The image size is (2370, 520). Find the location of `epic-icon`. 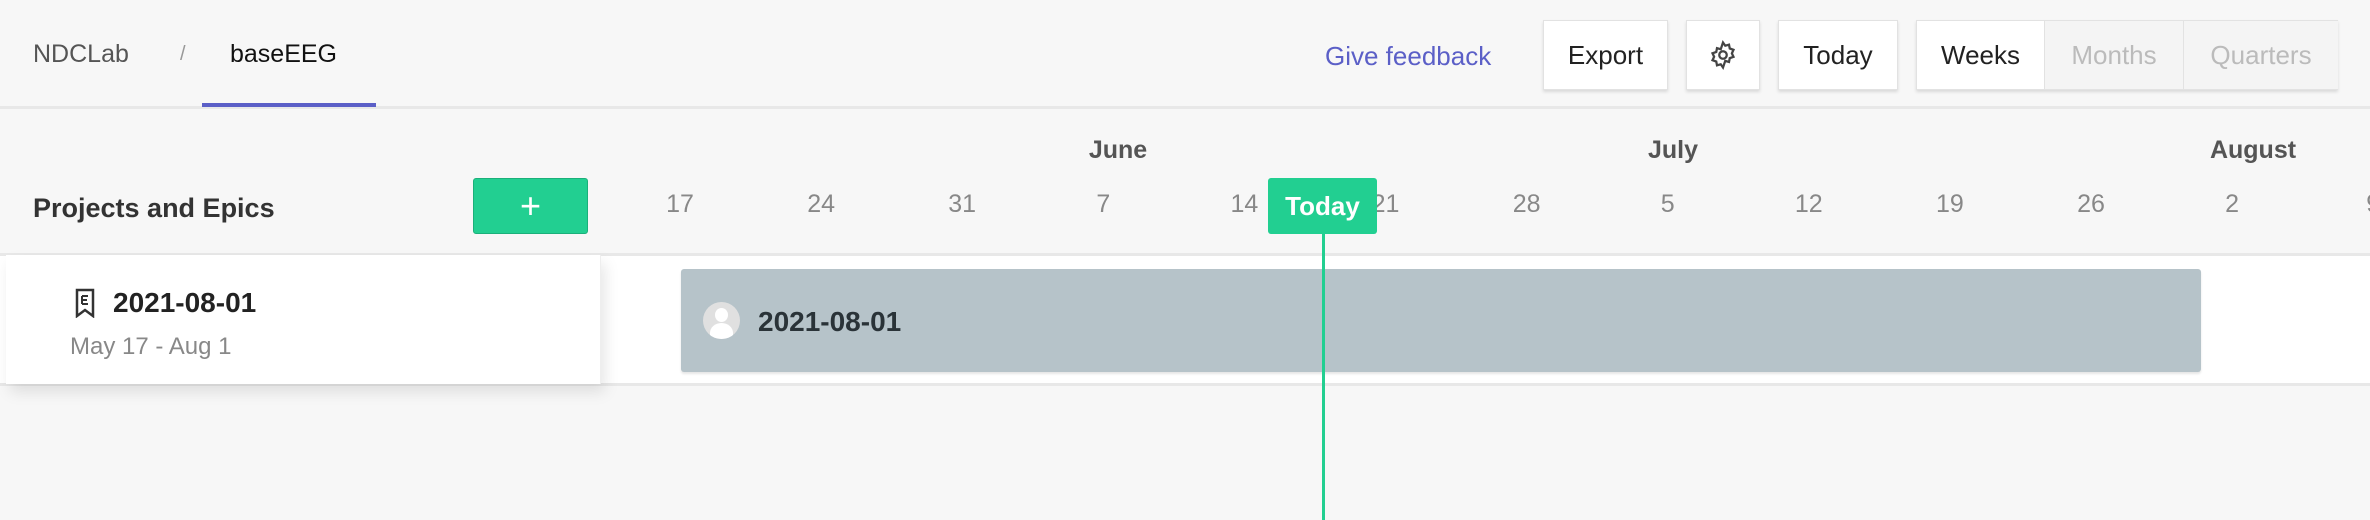

epic-icon is located at coordinates (85, 303).